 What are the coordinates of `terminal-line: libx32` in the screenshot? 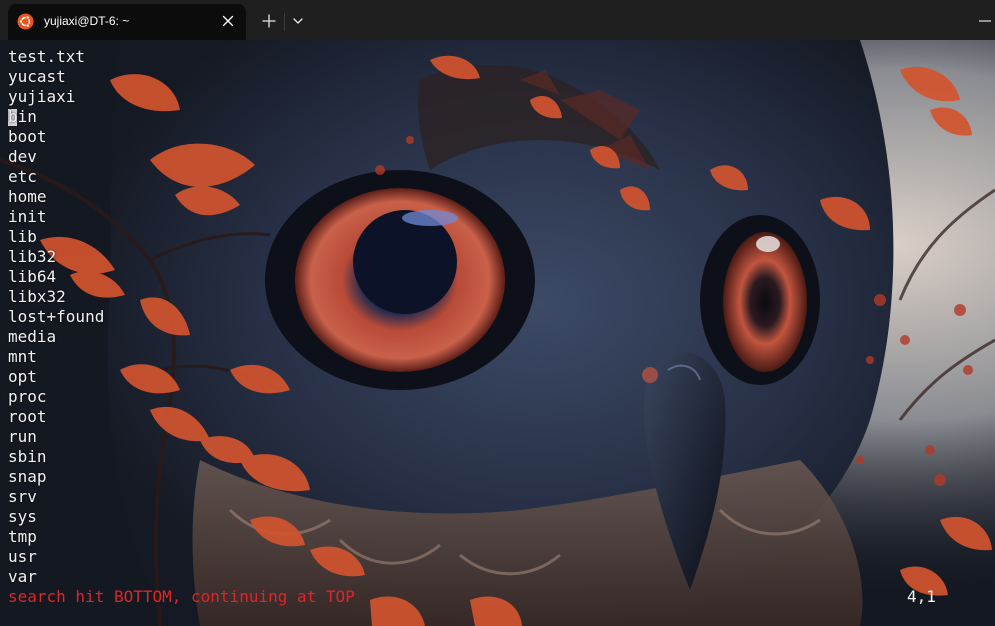 It's located at (37, 296).